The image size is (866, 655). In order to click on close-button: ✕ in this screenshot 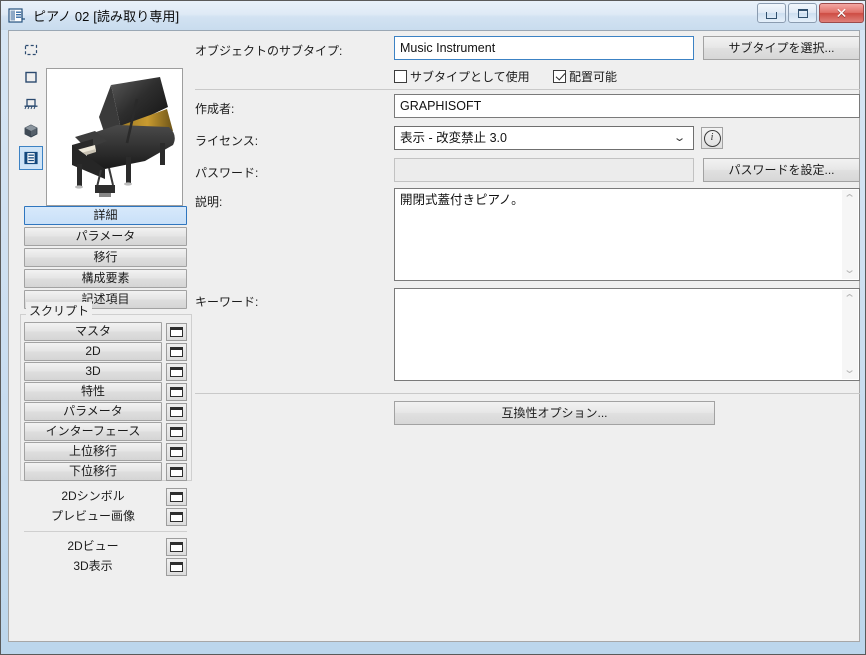, I will do `click(841, 13)`.